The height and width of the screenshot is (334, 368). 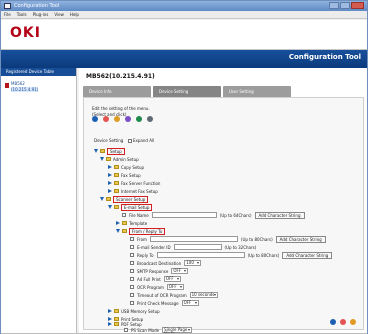 I want to click on tree-item-internet-fax-setup: Internet Fax Setup, so click(x=133, y=191).